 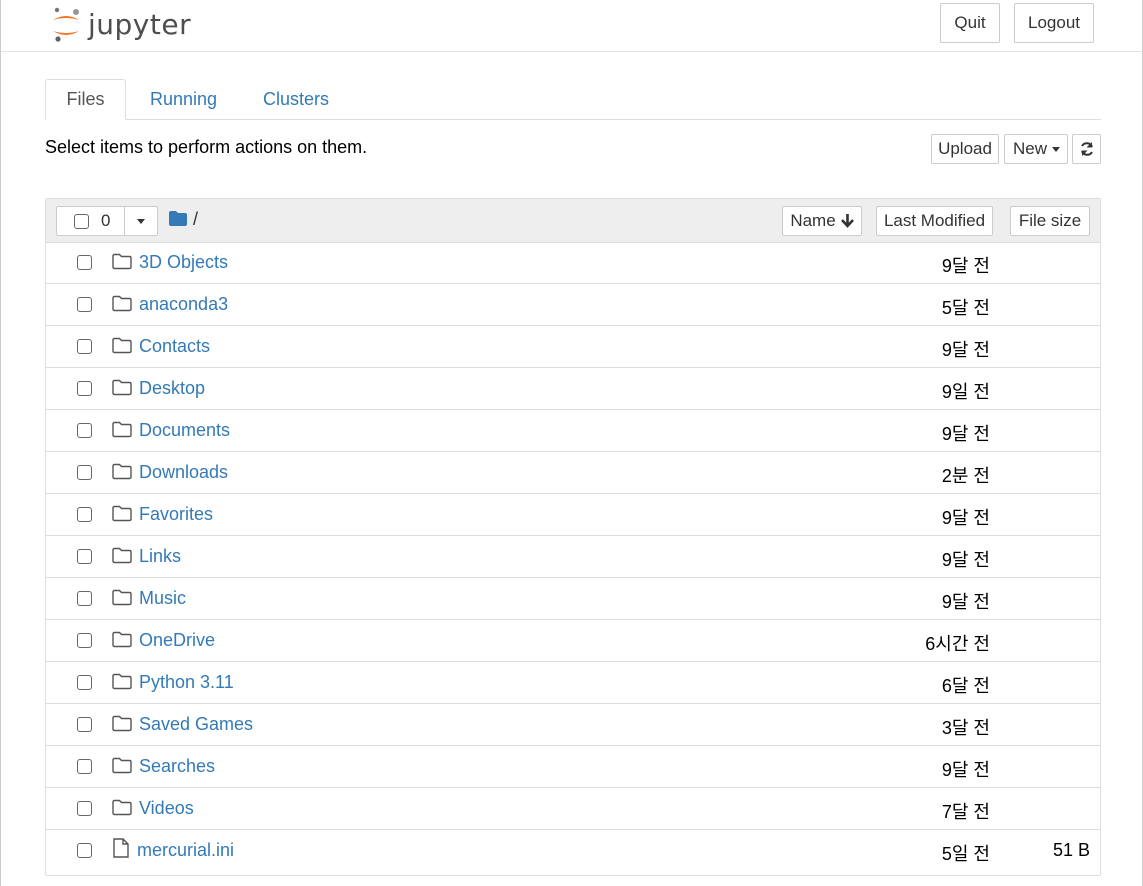 I want to click on file-list-row: Desktop 9일 전, so click(x=573, y=389).